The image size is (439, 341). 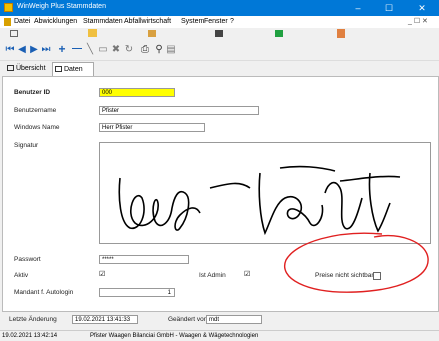 I want to click on folder-icon, so click(x=92, y=33).